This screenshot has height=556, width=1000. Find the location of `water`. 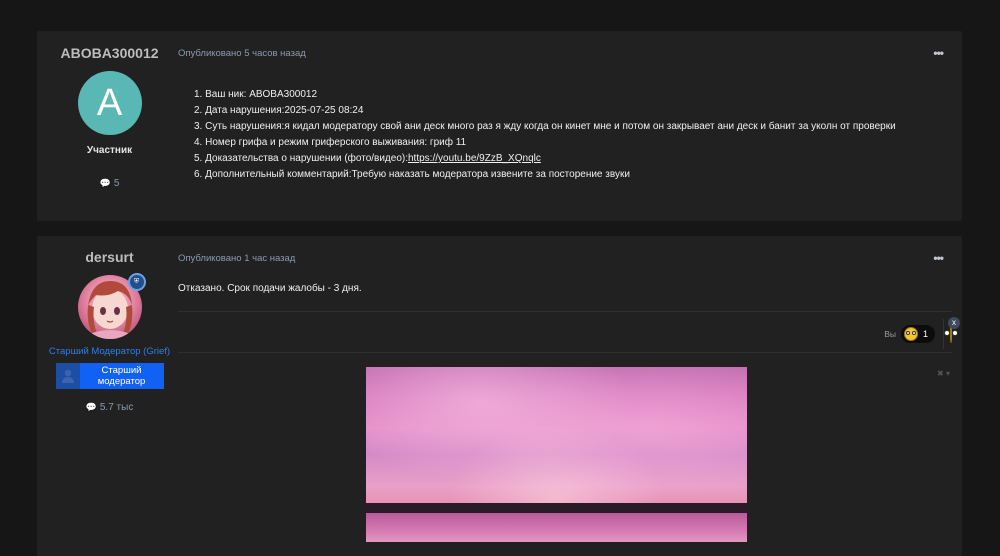

water is located at coordinates (556, 527).